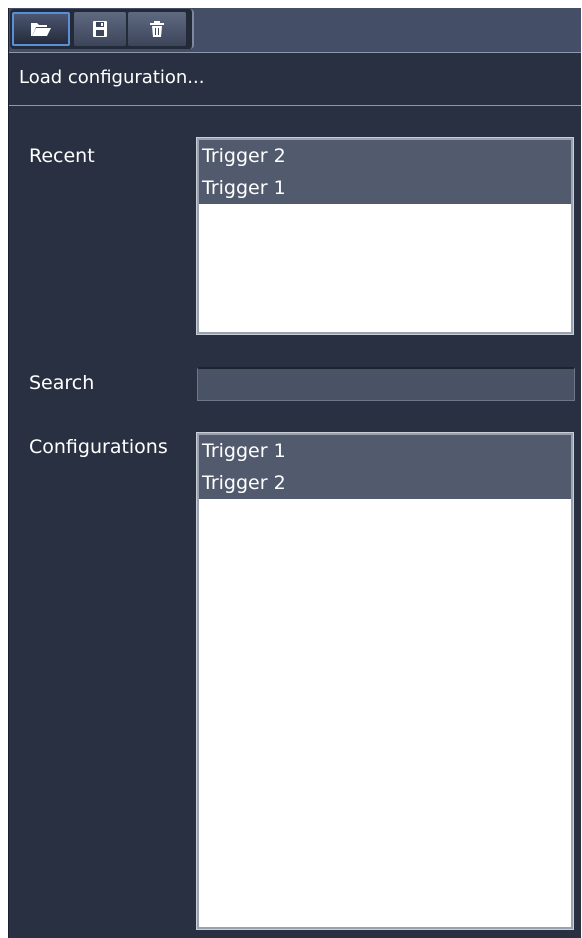  Describe the element at coordinates (386, 384) in the screenshot. I see `search-input` at that location.